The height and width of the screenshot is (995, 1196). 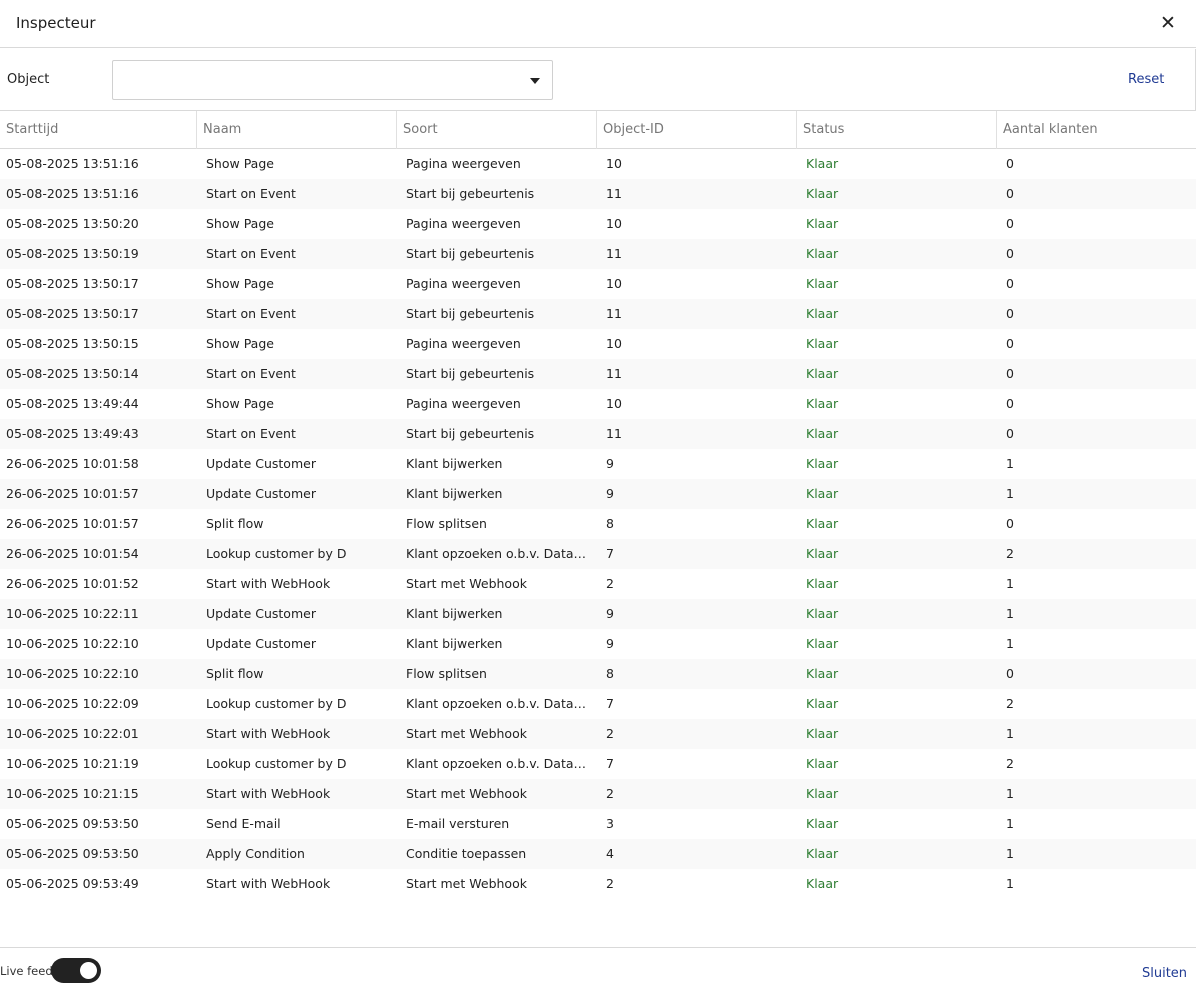 What do you see at coordinates (72, 253) in the screenshot?
I see `cell-starttijd: 05-08-2025 13:50:19` at bounding box center [72, 253].